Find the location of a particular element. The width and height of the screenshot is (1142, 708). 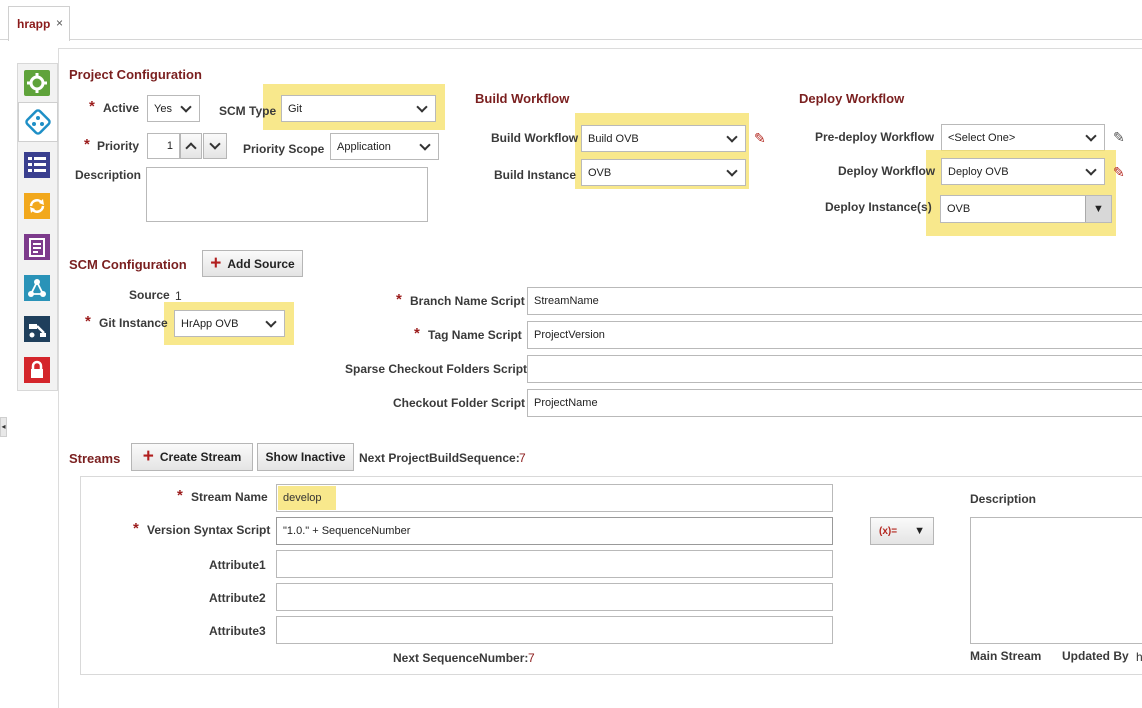

next-build-sequence-value: 7 is located at coordinates (522, 458).